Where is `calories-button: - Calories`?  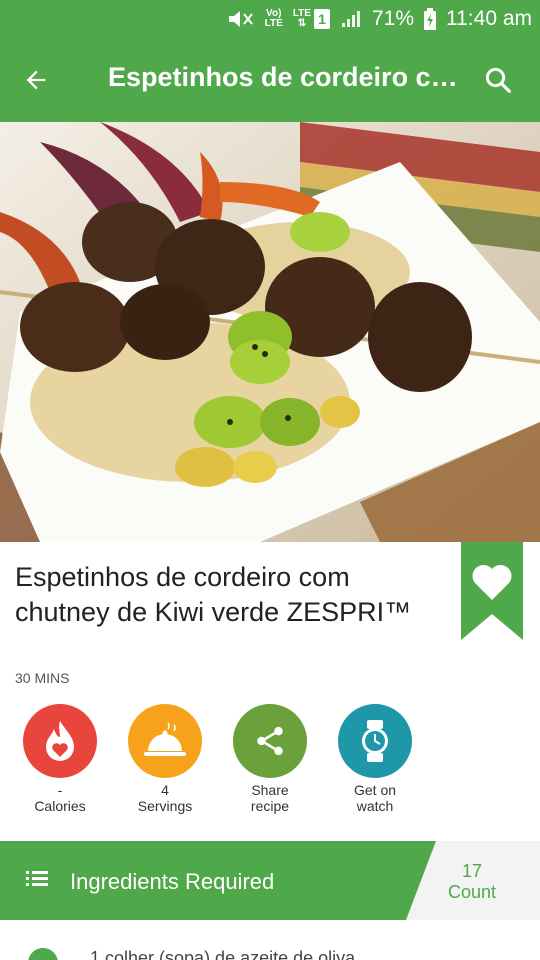 calories-button: - Calories is located at coordinates (60, 759).